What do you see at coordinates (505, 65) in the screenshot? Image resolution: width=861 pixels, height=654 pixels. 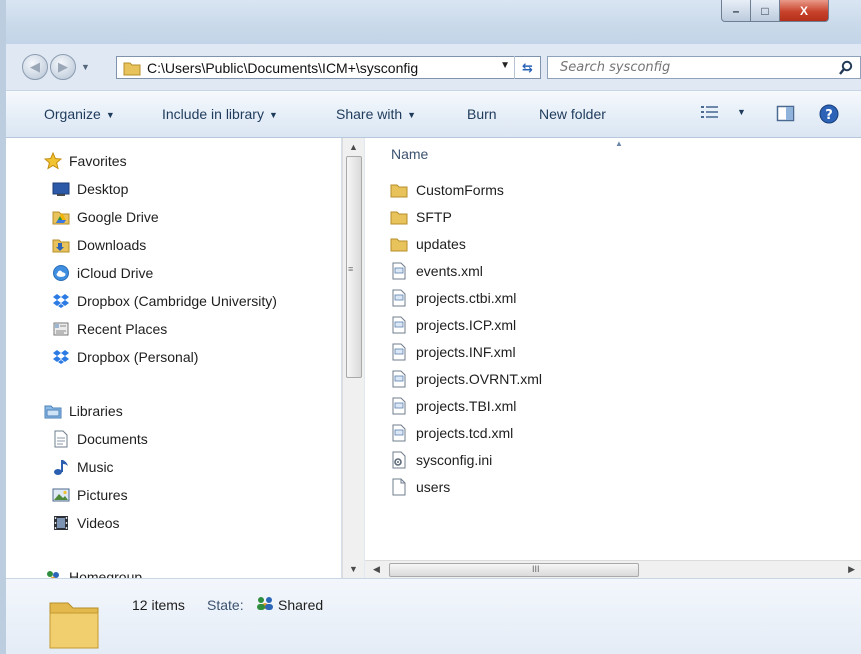 I see `address-dropdown-icon: ▼` at bounding box center [505, 65].